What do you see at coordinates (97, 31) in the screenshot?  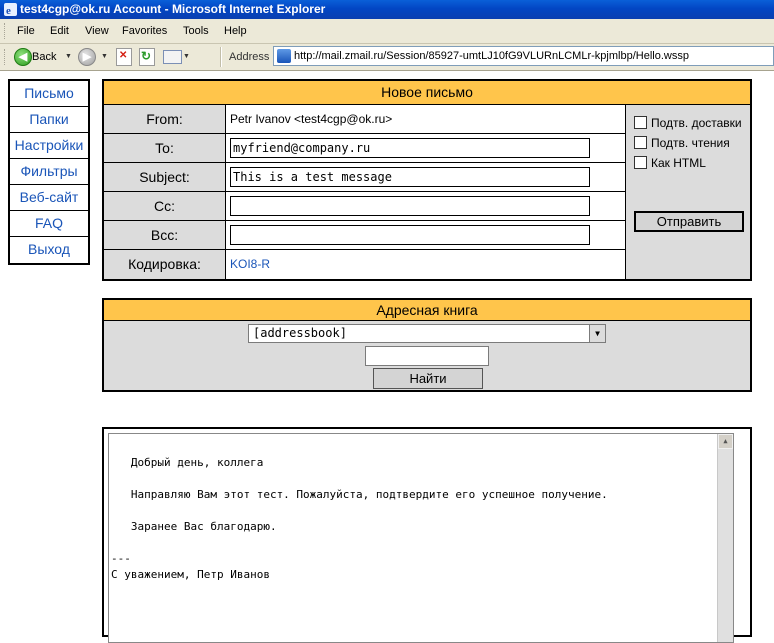 I see `menu-view: View` at bounding box center [97, 31].